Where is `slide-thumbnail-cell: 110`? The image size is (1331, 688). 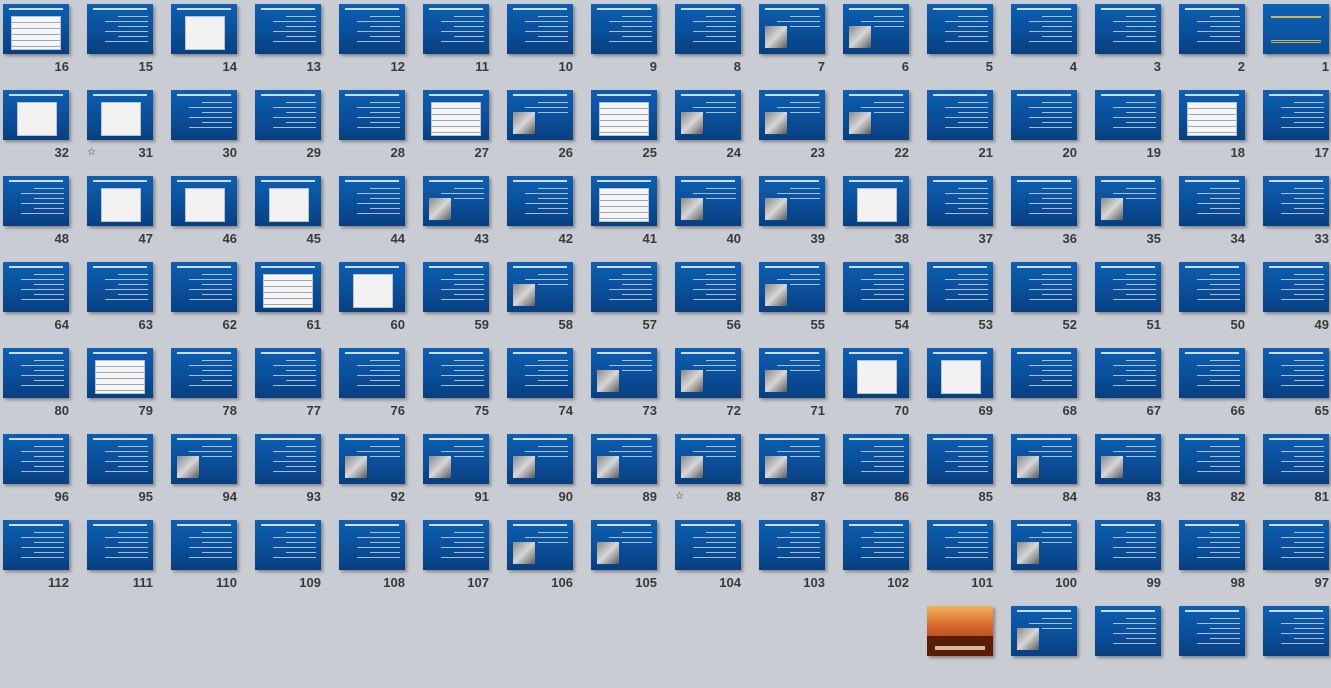 slide-thumbnail-cell: 110 is located at coordinates (213, 561).